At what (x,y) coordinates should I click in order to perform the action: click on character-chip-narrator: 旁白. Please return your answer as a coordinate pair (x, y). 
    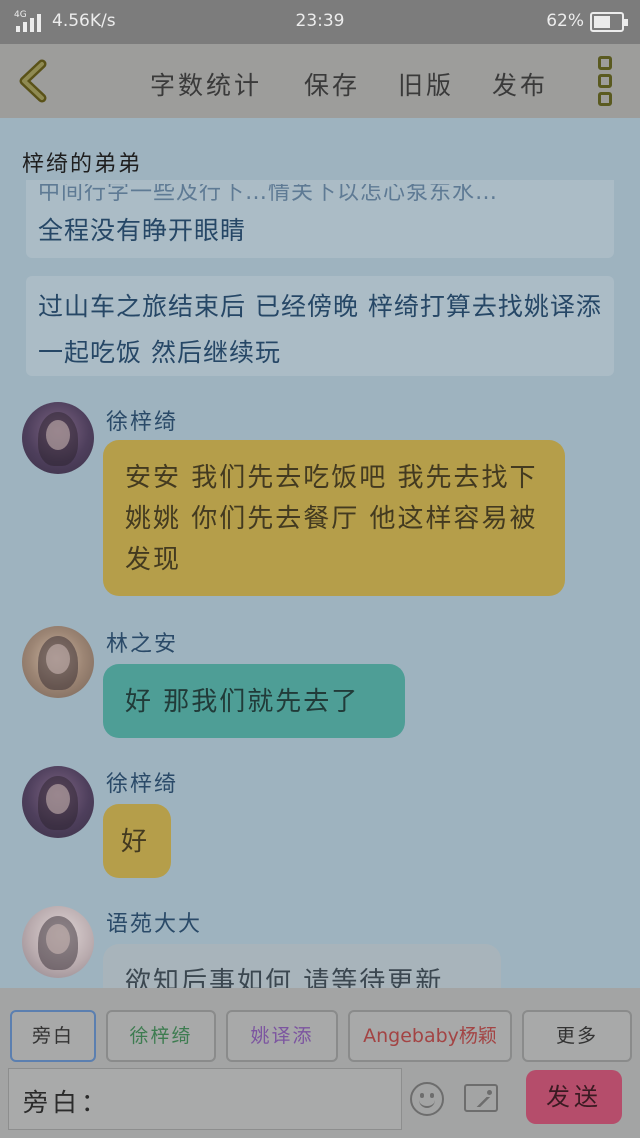
    Looking at the image, I should click on (53, 1036).